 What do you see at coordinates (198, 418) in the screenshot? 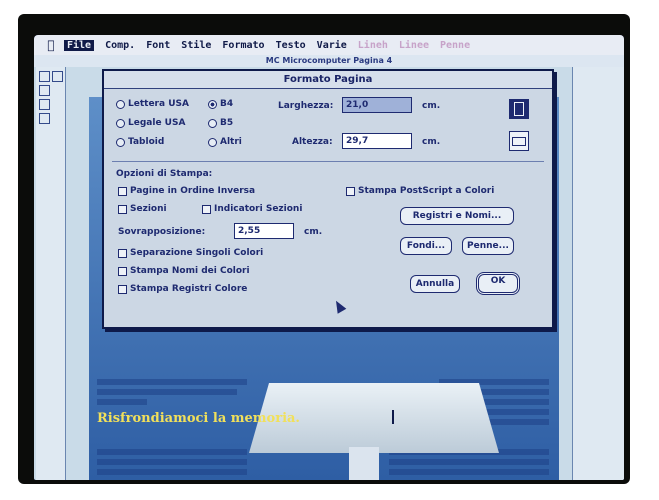
I see `article-headline: Risfrondiamoci la memoria.` at bounding box center [198, 418].